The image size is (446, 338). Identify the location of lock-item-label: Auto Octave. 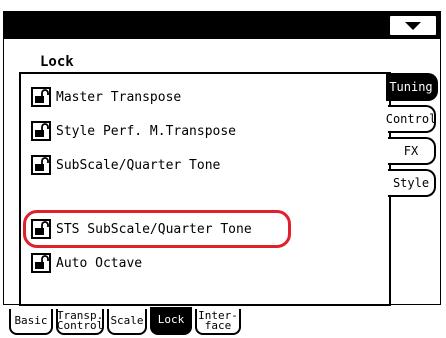
(99, 263).